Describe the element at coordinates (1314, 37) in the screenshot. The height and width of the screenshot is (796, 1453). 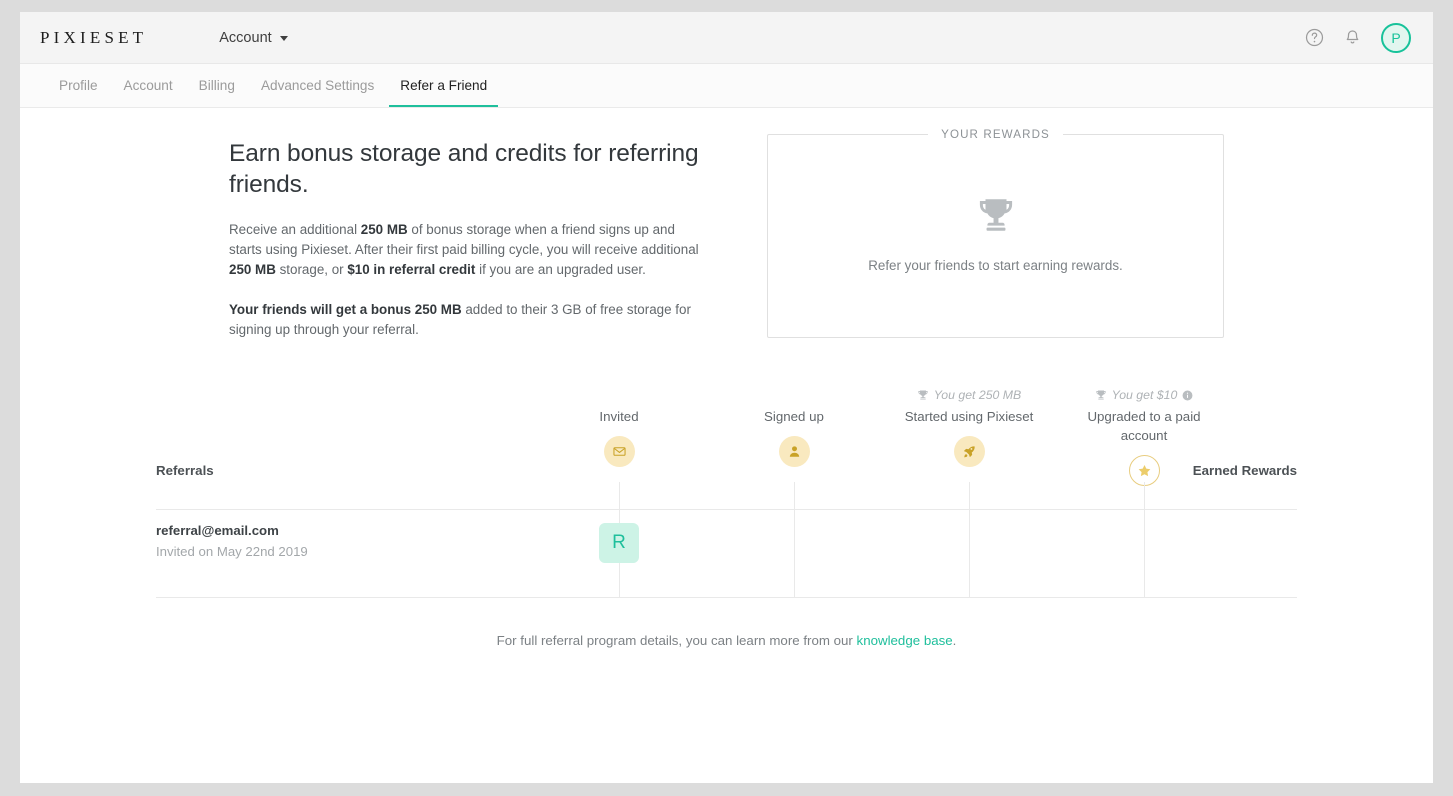
I see `help-circle-icon` at that location.